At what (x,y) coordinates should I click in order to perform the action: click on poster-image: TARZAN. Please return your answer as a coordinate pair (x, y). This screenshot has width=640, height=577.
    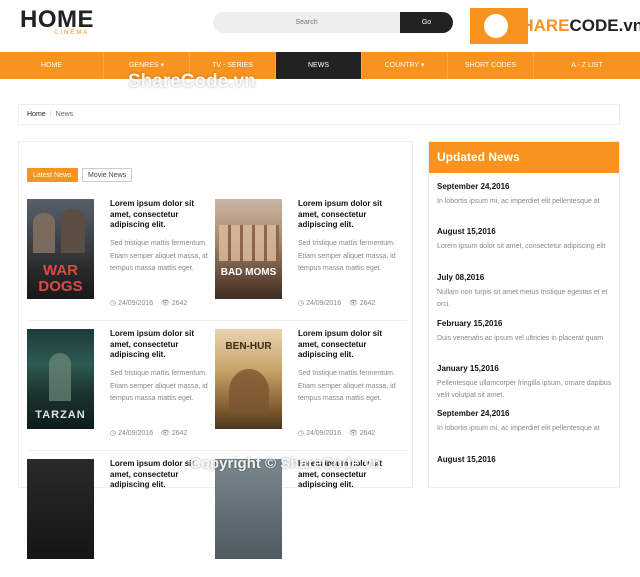
    Looking at the image, I should click on (60, 379).